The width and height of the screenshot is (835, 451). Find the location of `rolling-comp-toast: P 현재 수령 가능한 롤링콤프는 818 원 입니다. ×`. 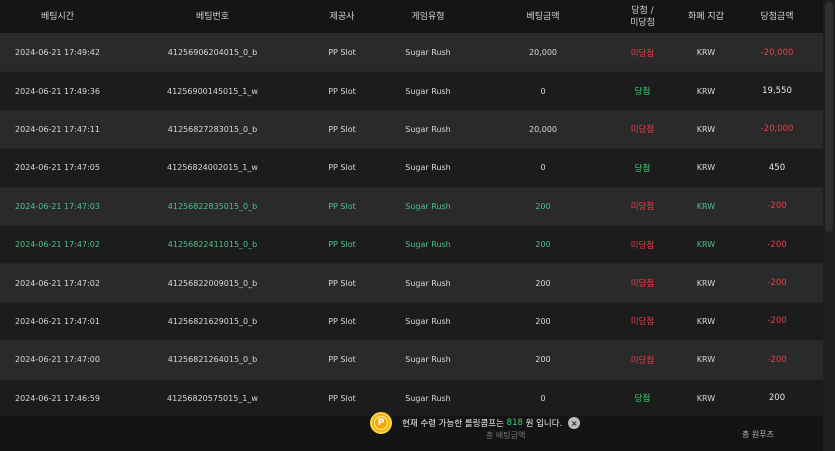

rolling-comp-toast: P 현재 수령 가능한 롤링콤프는 818 원 입니다. × is located at coordinates (475, 423).